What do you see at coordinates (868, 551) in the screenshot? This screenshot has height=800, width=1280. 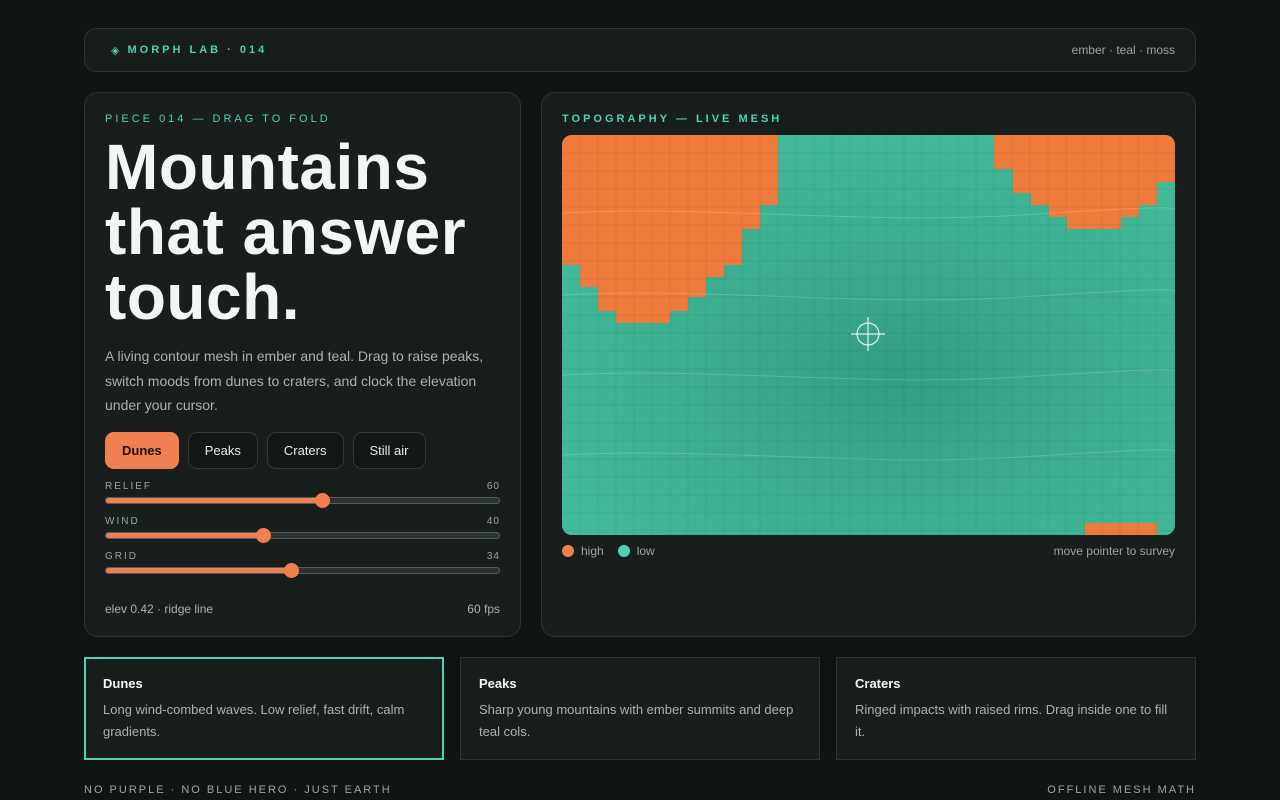 I see `mesh-legend: high low move pointer to survey` at bounding box center [868, 551].